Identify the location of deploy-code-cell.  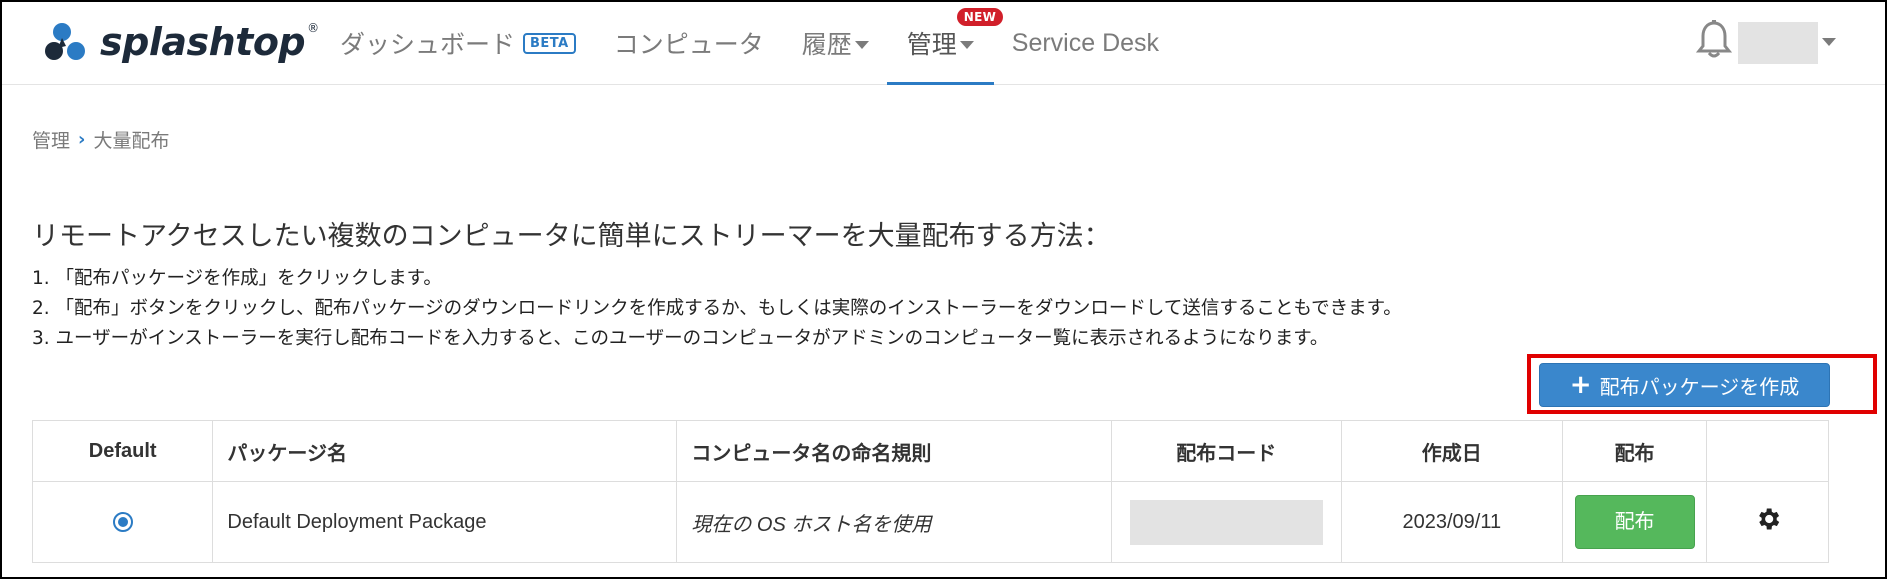
(1226, 522).